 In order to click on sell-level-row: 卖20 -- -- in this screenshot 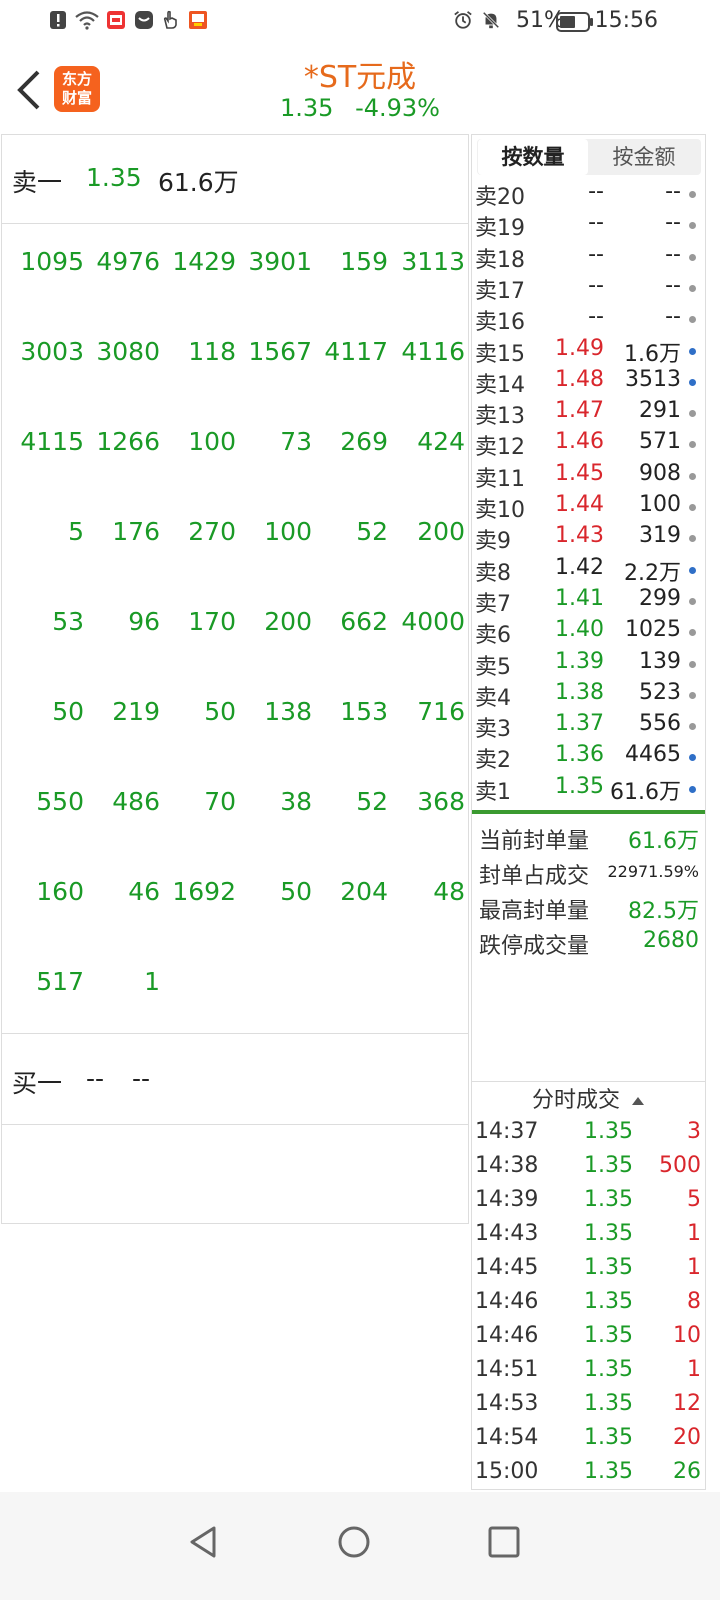, I will do `click(588, 194)`.